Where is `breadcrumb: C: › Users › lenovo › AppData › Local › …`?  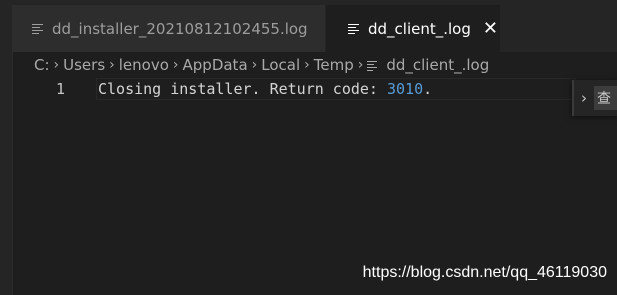 breadcrumb: C: › Users › lenovo › AppData › Local › … is located at coordinates (314, 65).